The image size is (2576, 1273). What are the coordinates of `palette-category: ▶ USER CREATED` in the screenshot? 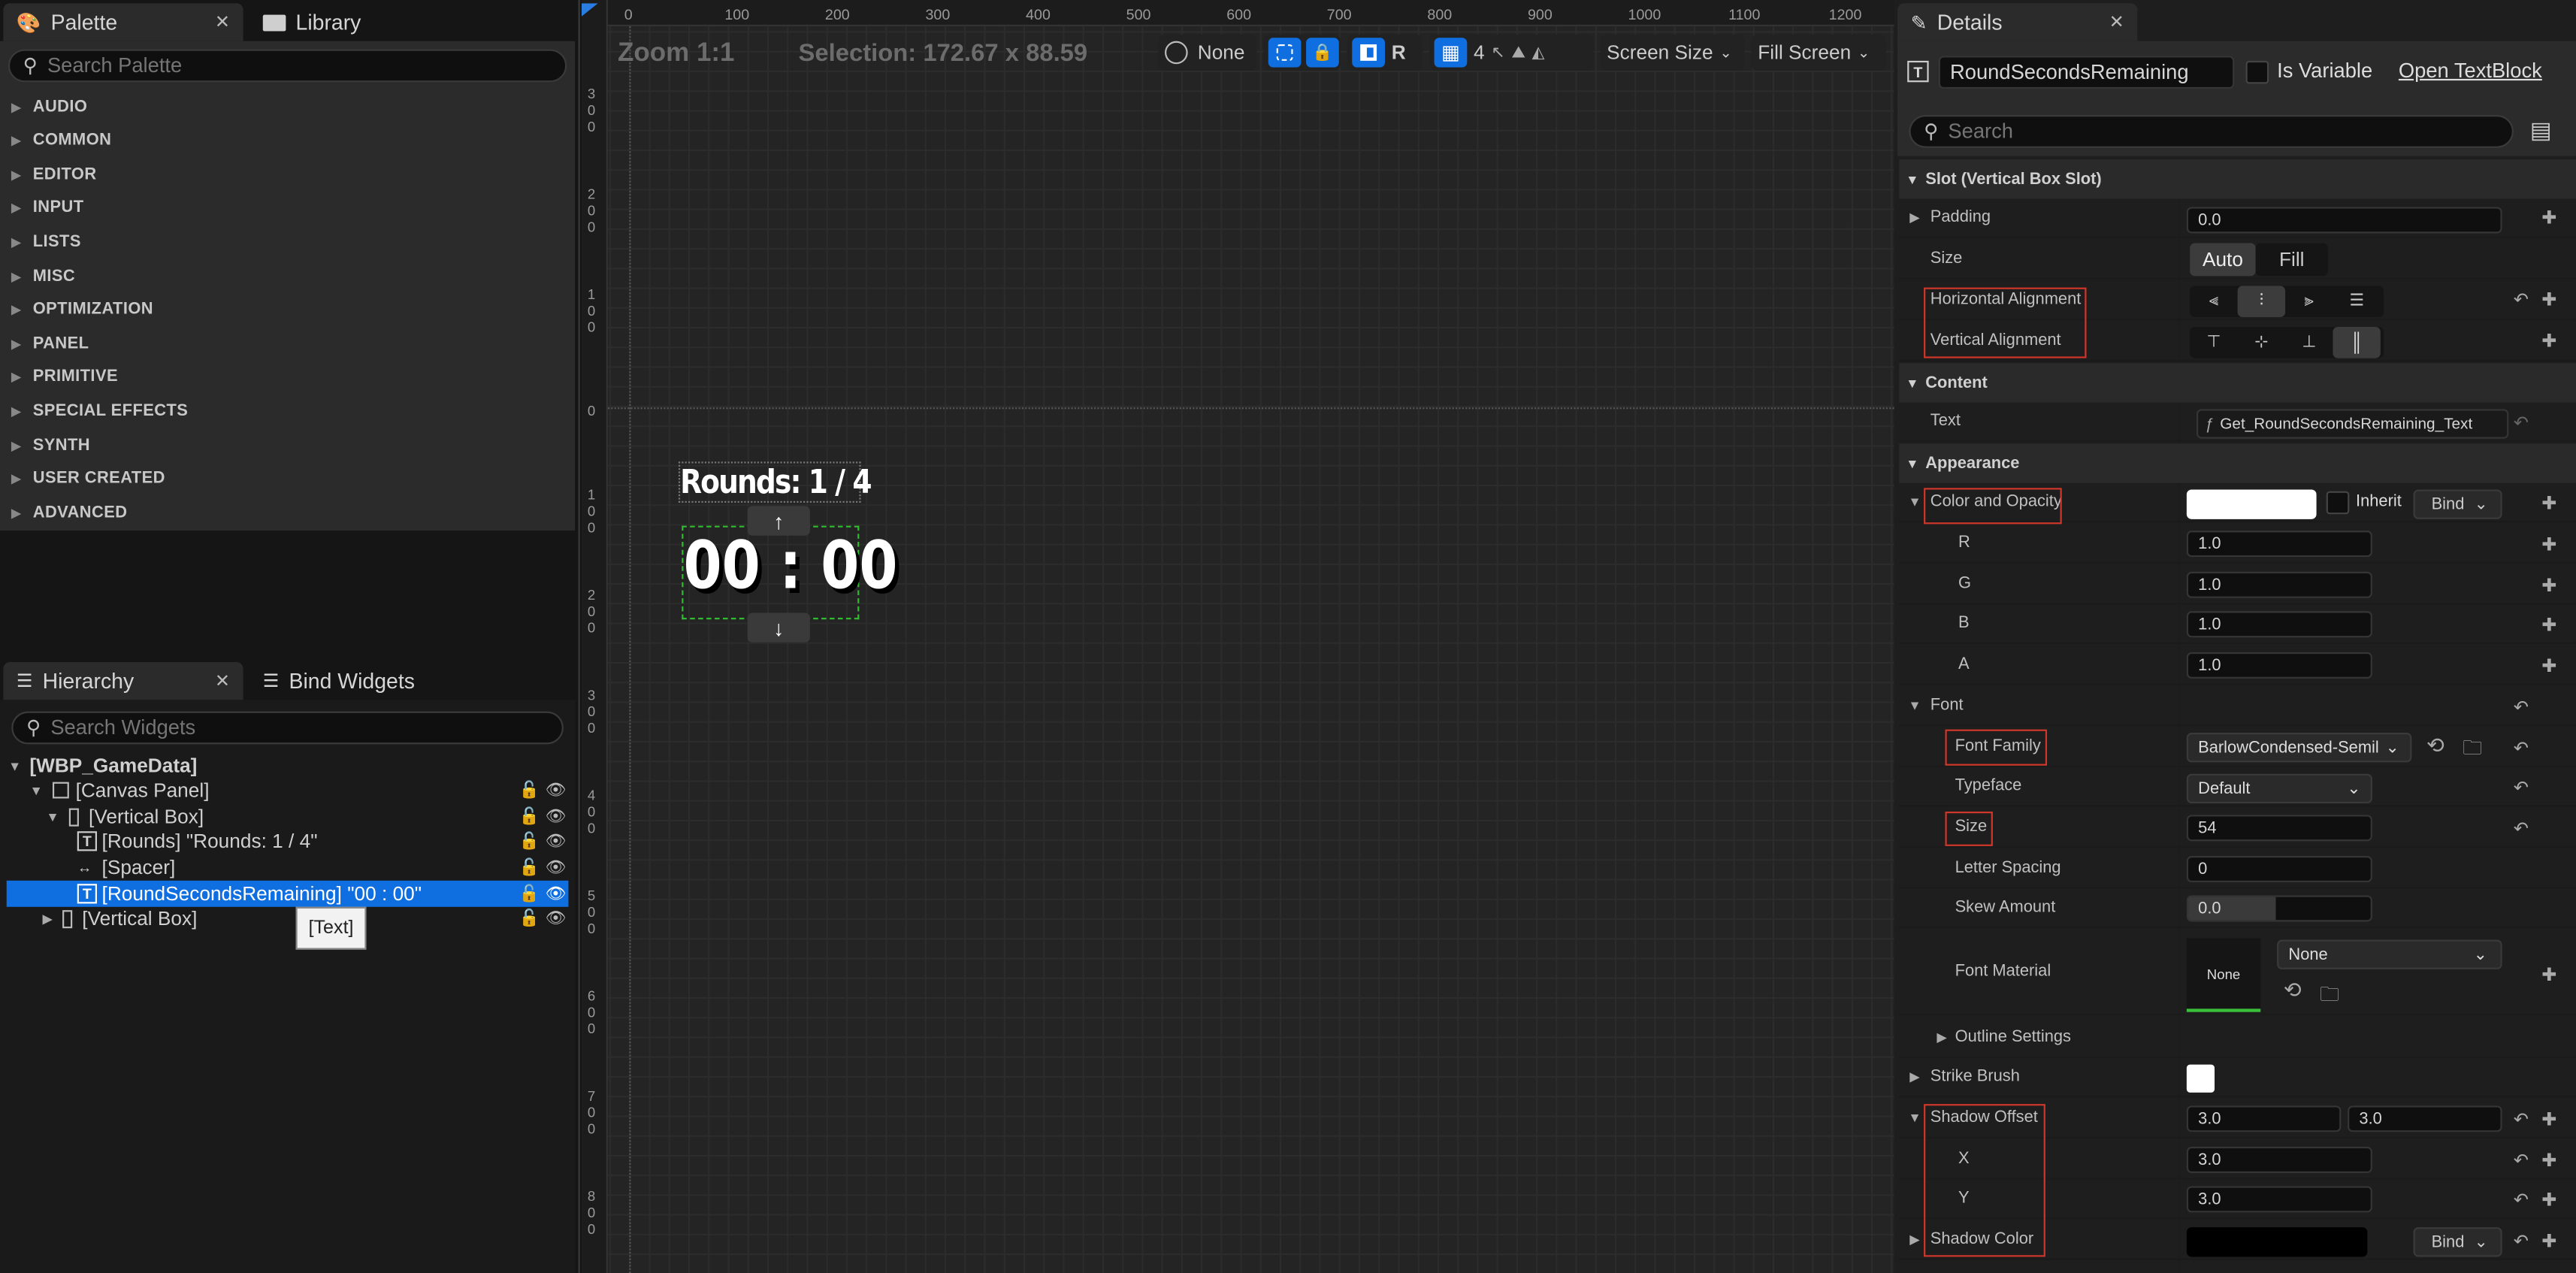 It's located at (287, 479).